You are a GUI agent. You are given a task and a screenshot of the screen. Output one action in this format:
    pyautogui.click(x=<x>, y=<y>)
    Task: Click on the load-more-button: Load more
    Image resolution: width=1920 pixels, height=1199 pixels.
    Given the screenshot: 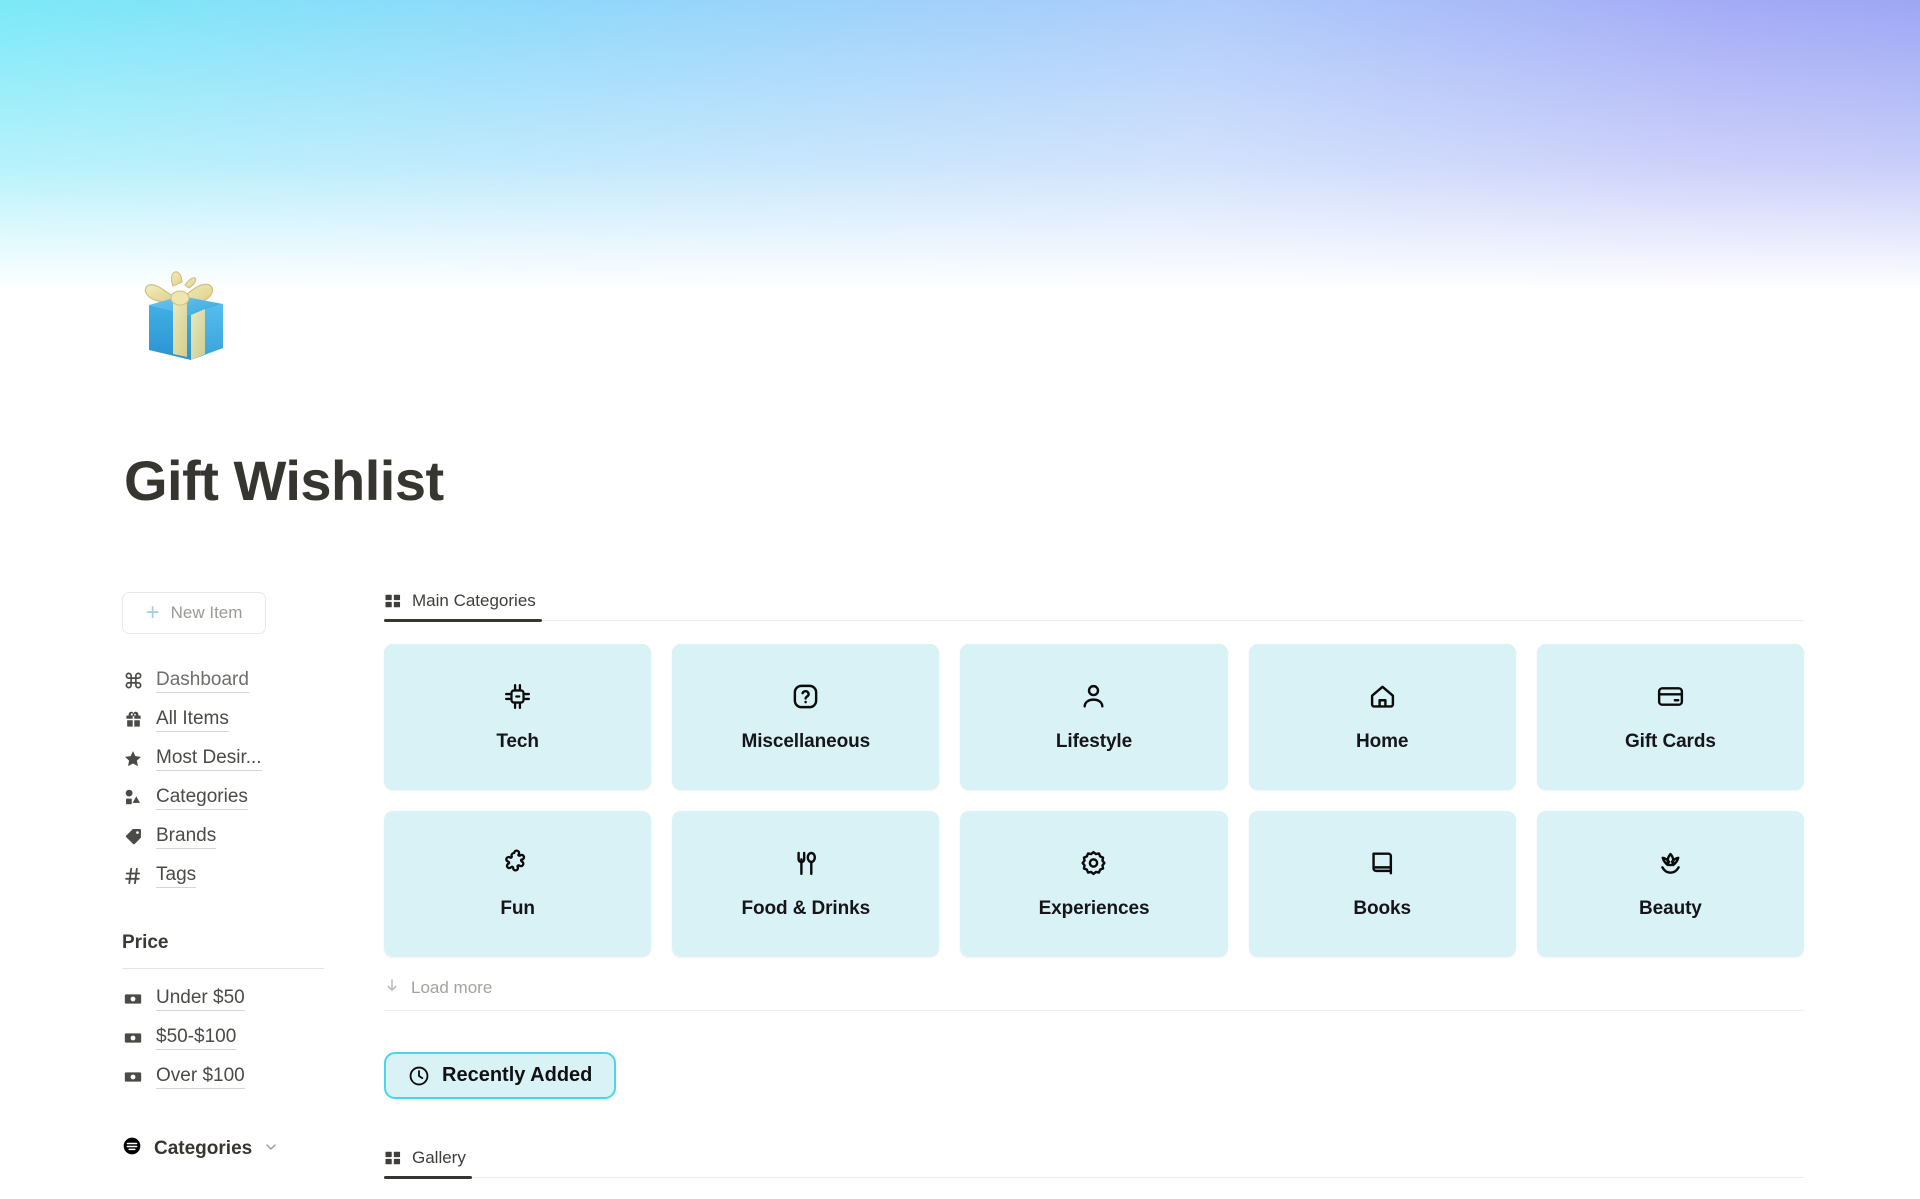 What is the action you would take?
    pyautogui.click(x=1094, y=994)
    